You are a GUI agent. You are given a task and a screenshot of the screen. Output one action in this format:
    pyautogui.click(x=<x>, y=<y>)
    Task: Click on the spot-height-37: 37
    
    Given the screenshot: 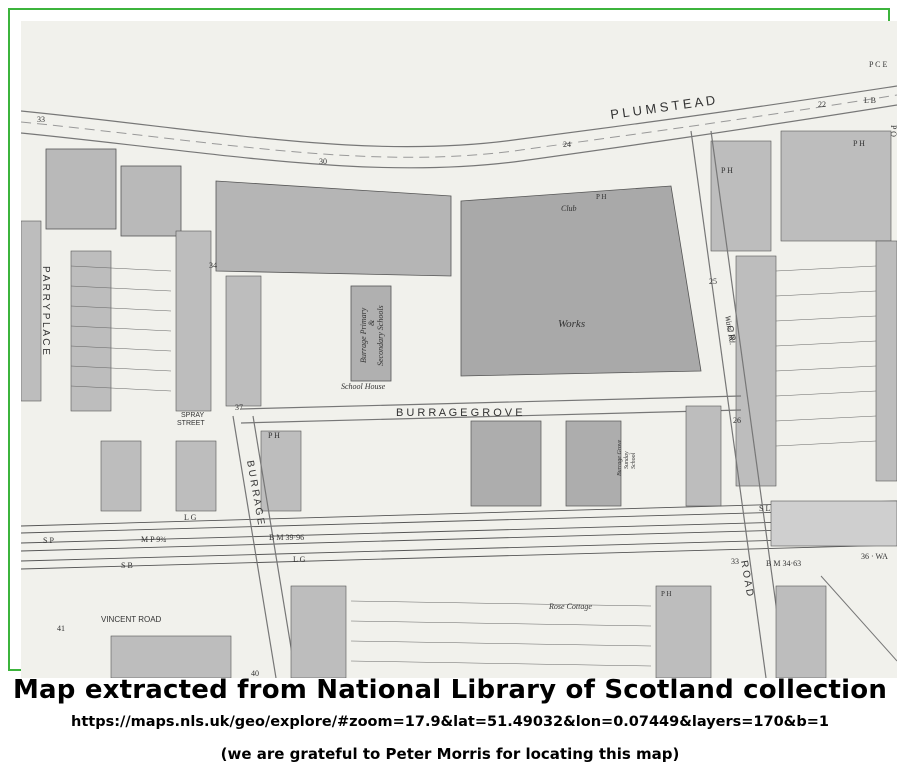 What is the action you would take?
    pyautogui.click(x=239, y=407)
    